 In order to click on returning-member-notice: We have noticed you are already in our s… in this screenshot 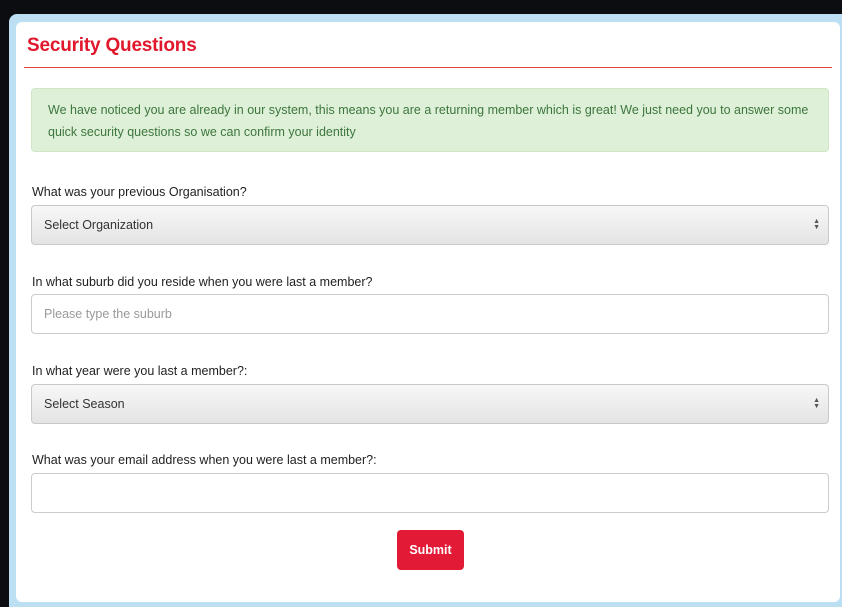, I will do `click(430, 120)`.